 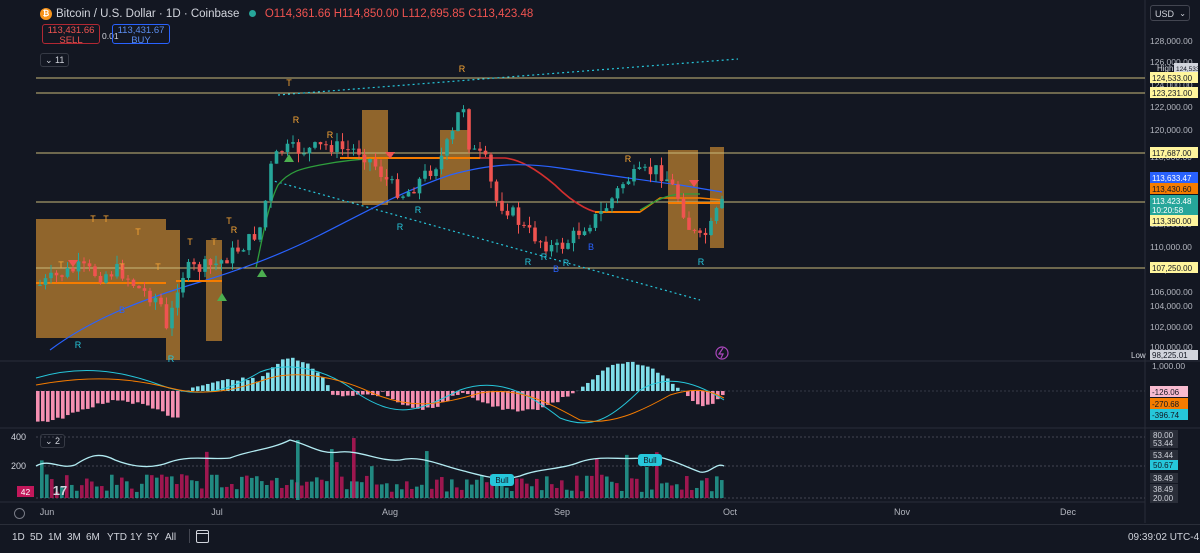 I want to click on settings-gear-icon, so click(x=19, y=513).